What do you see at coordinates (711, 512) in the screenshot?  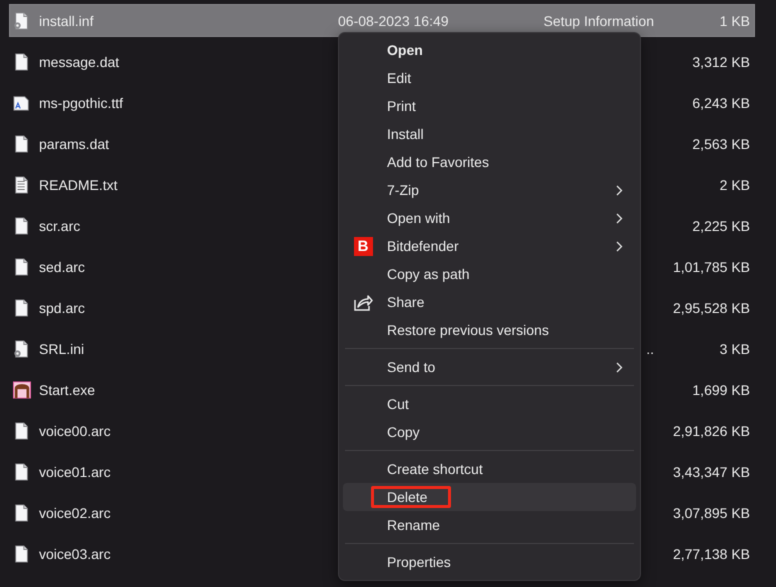 I see `file-size: 3,07,895 KB` at bounding box center [711, 512].